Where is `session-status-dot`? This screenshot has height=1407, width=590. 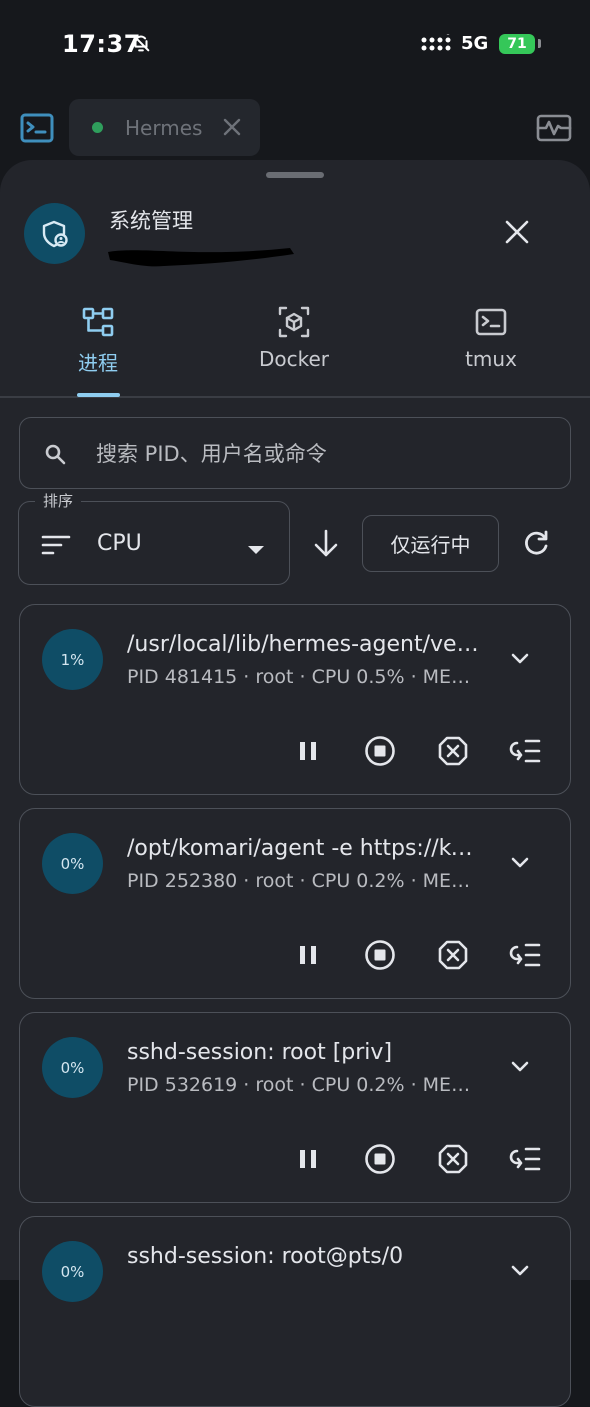
session-status-dot is located at coordinates (97, 127).